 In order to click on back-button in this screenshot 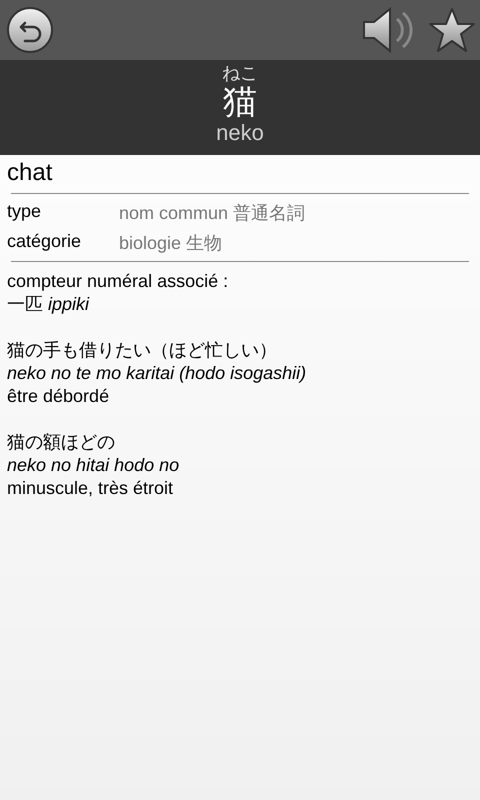, I will do `click(30, 30)`.